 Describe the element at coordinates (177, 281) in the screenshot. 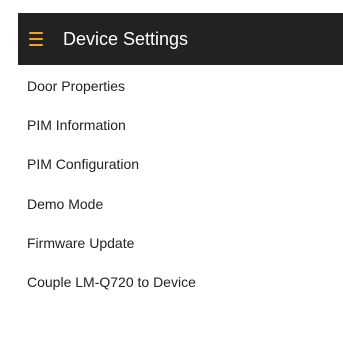

I see `menu-item-couple-device: Couple LM-Q720 to Device` at that location.